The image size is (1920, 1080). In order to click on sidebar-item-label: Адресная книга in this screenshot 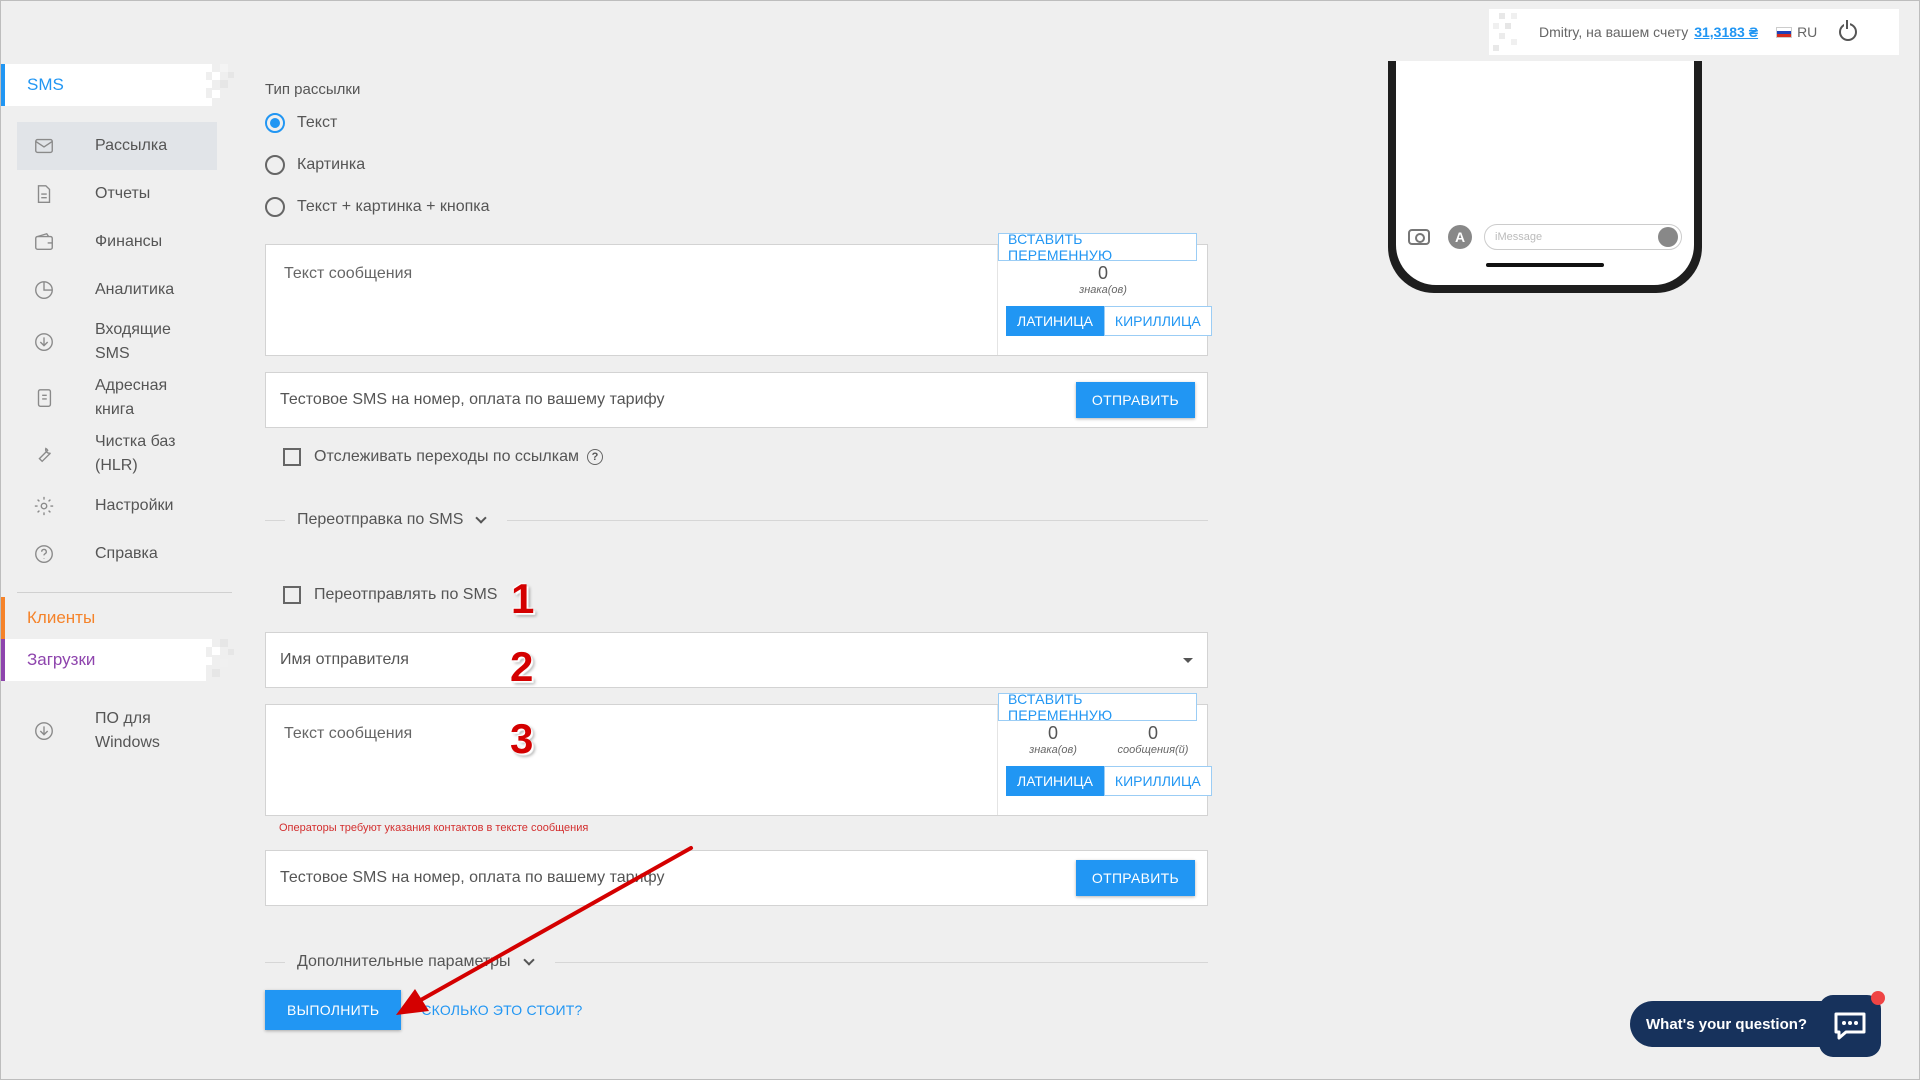, I will do `click(131, 397)`.